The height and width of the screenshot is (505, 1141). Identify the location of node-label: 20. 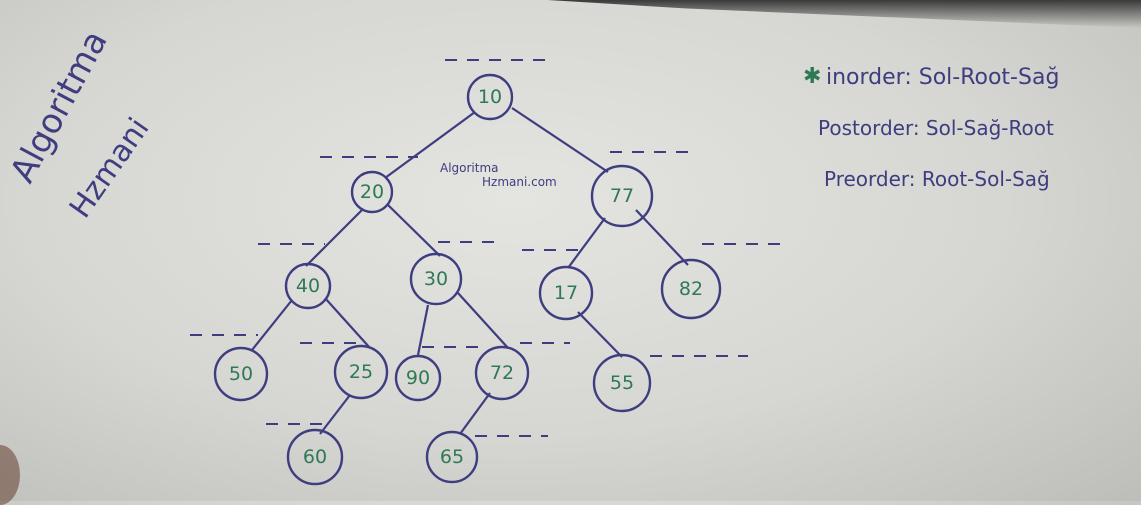
(372, 192).